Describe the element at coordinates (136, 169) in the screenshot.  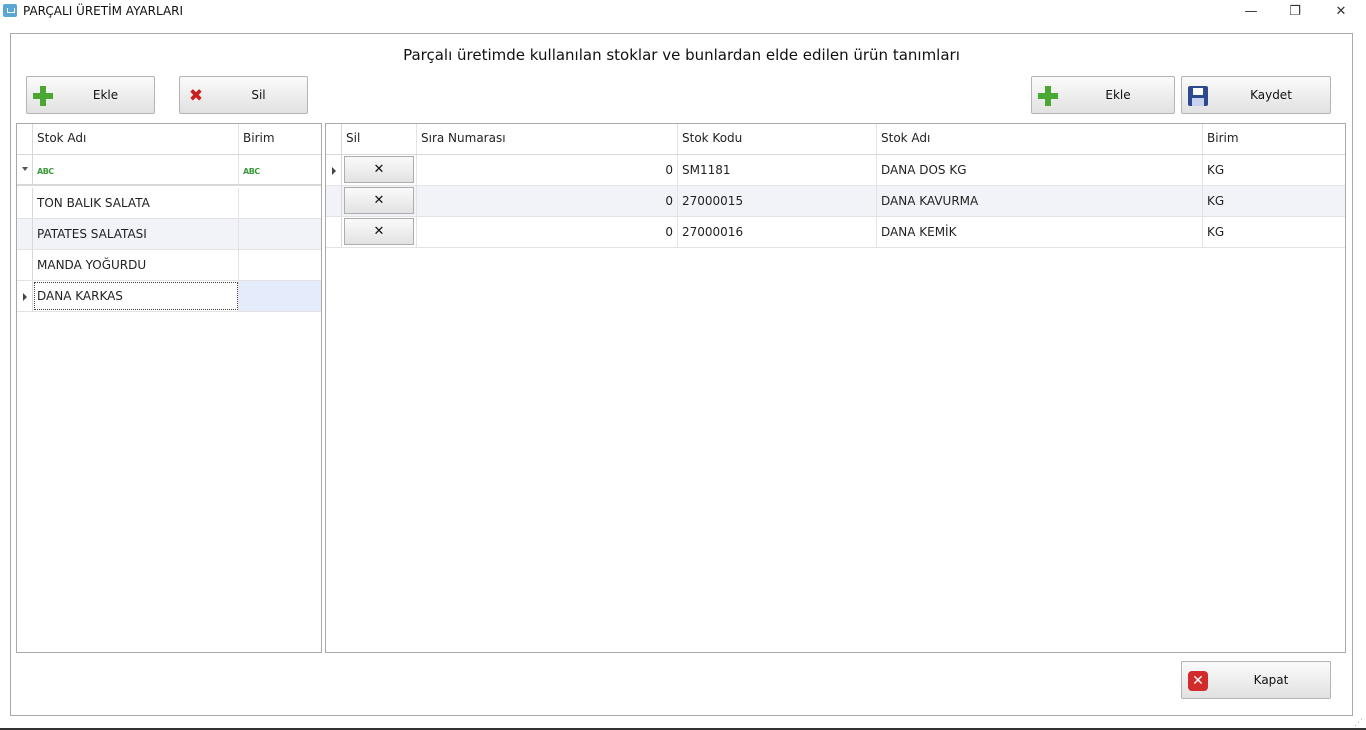
I see `filter-cell-stok-adi: ABC` at that location.